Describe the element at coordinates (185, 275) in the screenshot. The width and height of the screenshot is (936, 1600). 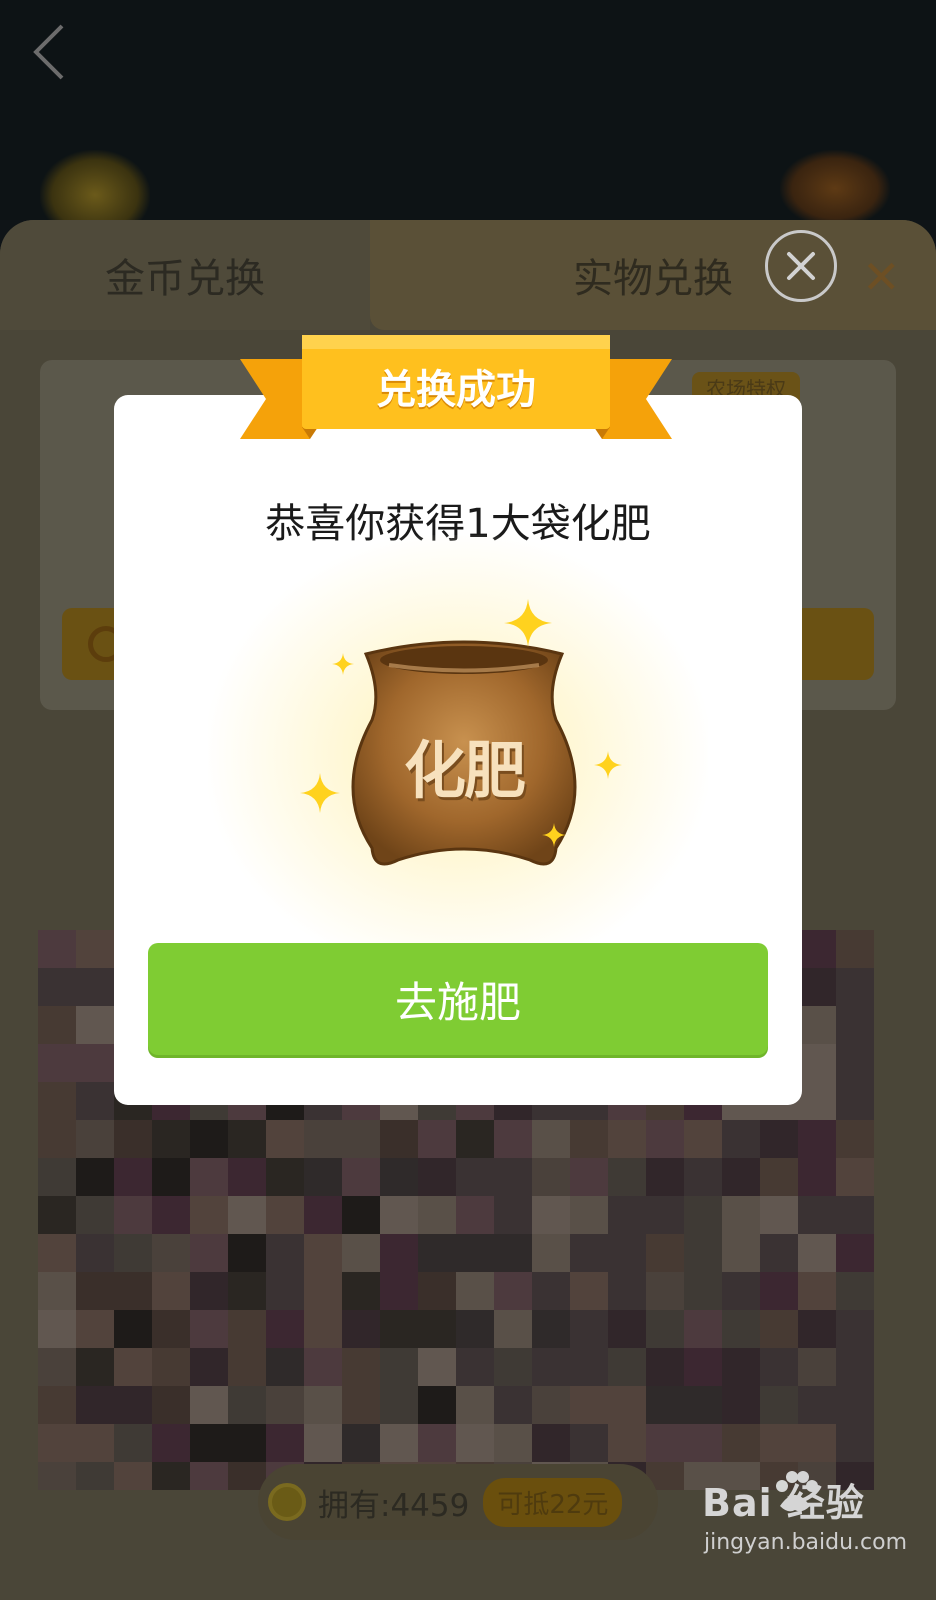
I see `tab-gold-exchange: 金币兑换` at that location.